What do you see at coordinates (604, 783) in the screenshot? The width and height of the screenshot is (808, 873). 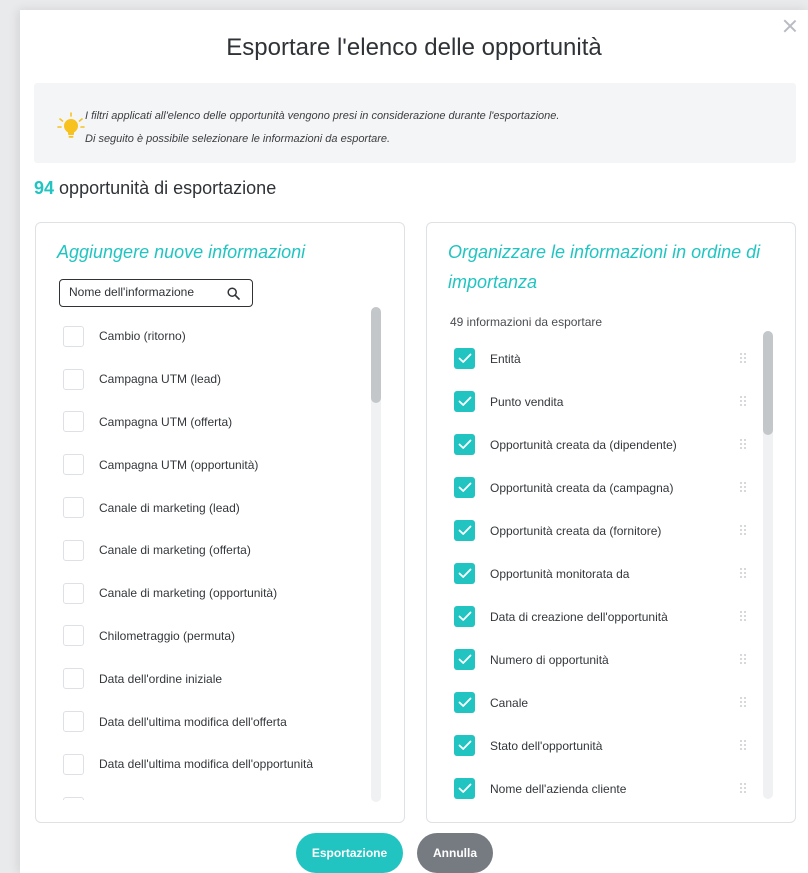 I see `list-item: Nome dell'azienda cliente` at bounding box center [604, 783].